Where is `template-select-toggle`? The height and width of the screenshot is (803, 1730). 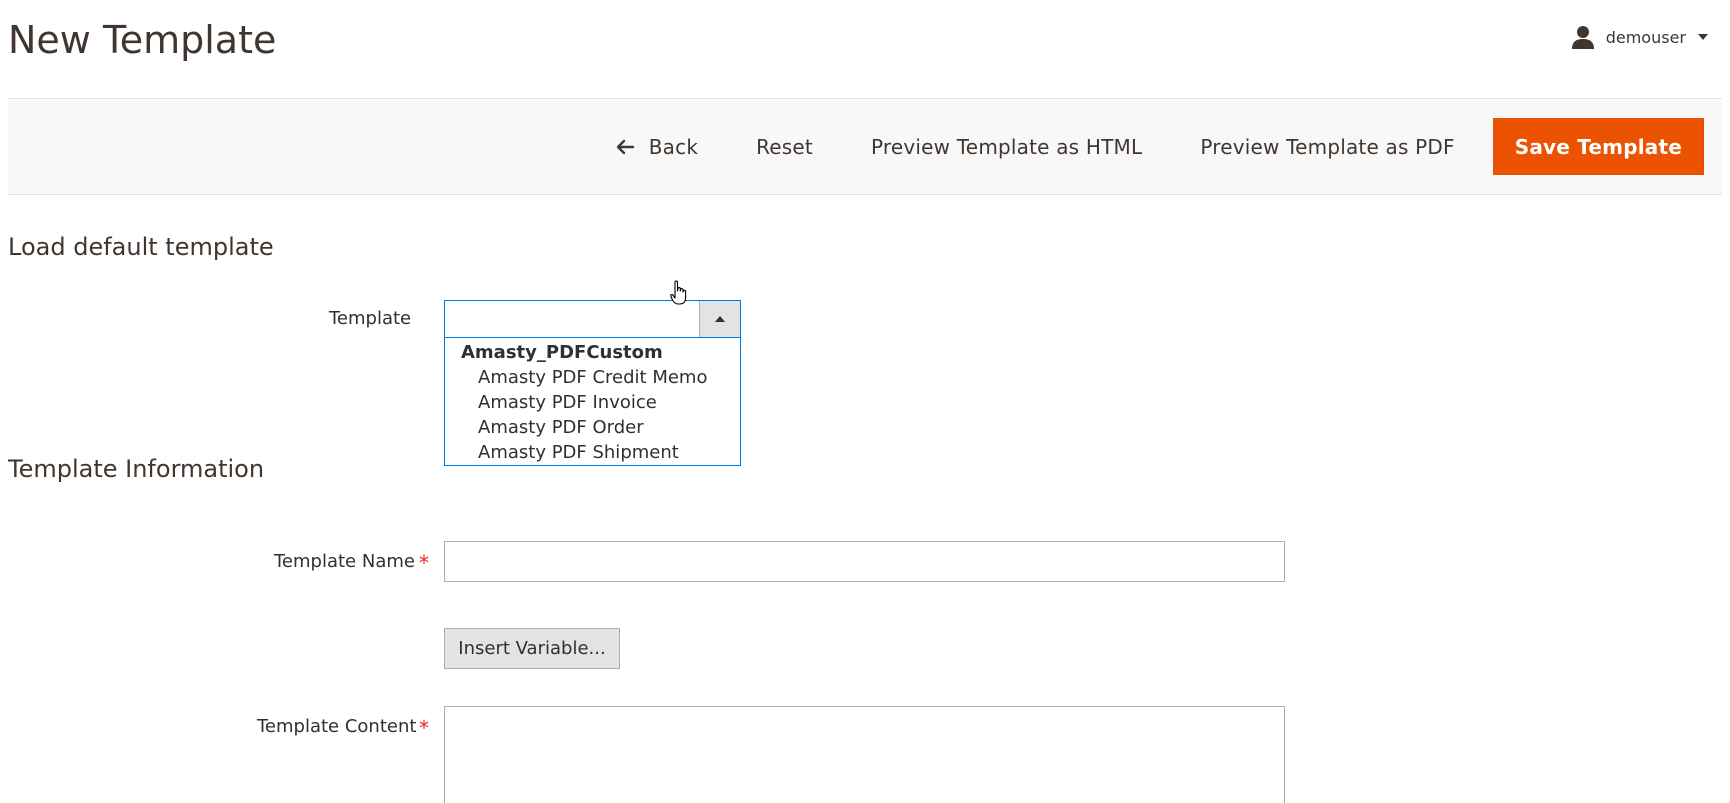
template-select-toggle is located at coordinates (719, 319).